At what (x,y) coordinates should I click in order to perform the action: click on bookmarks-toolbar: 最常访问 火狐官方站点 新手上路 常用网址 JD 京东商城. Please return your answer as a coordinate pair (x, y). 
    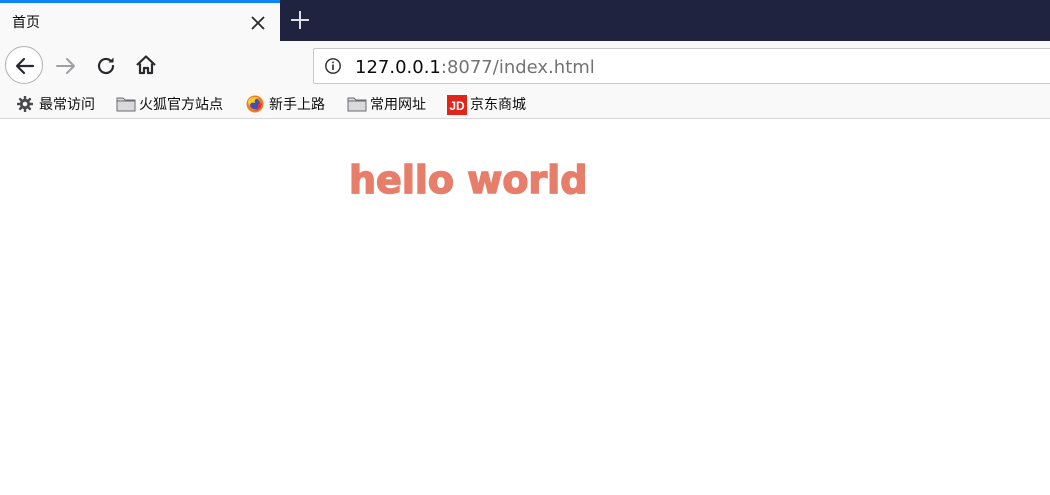
    Looking at the image, I should click on (525, 104).